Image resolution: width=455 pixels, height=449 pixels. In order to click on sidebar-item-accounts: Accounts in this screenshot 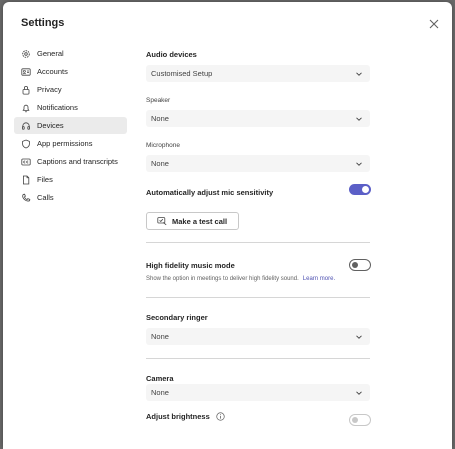, I will do `click(70, 71)`.